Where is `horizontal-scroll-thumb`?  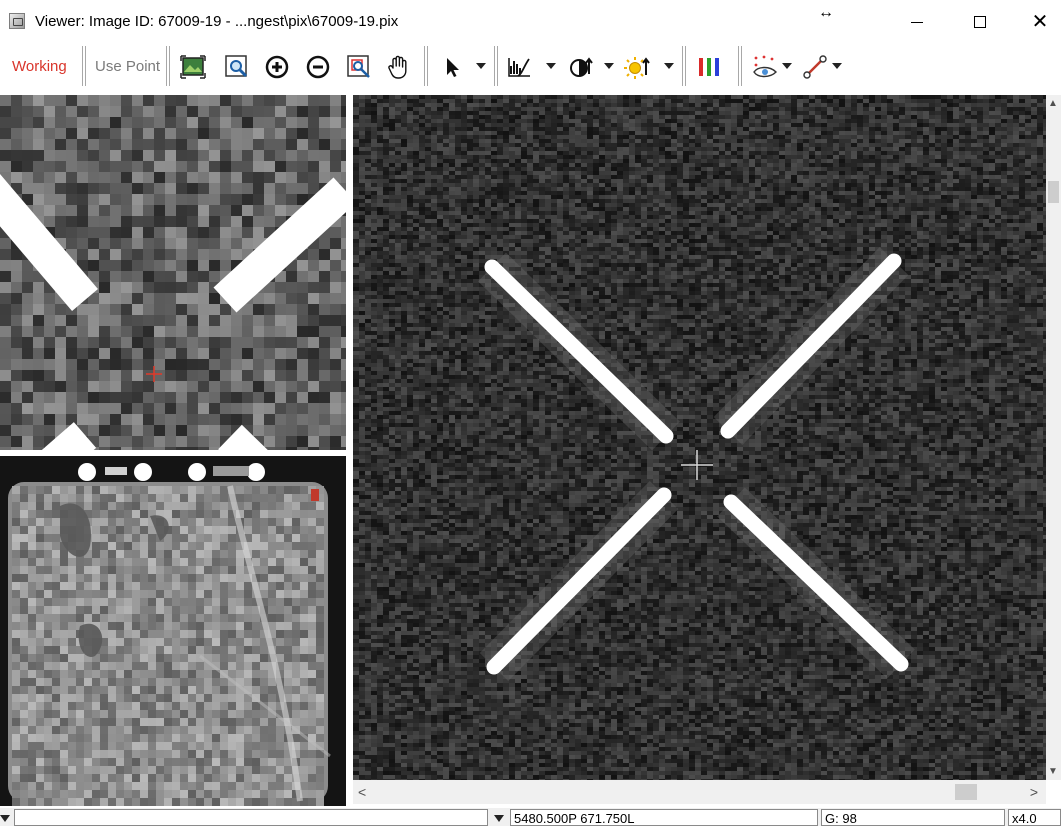
horizontal-scroll-thumb is located at coordinates (966, 792).